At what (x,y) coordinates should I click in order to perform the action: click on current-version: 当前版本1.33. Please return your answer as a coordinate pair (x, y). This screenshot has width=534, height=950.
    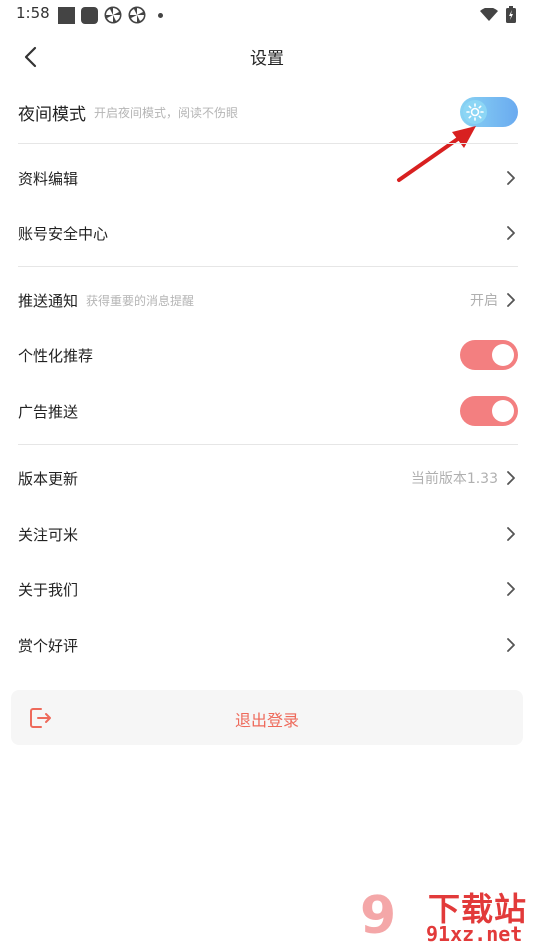
    Looking at the image, I should click on (454, 479).